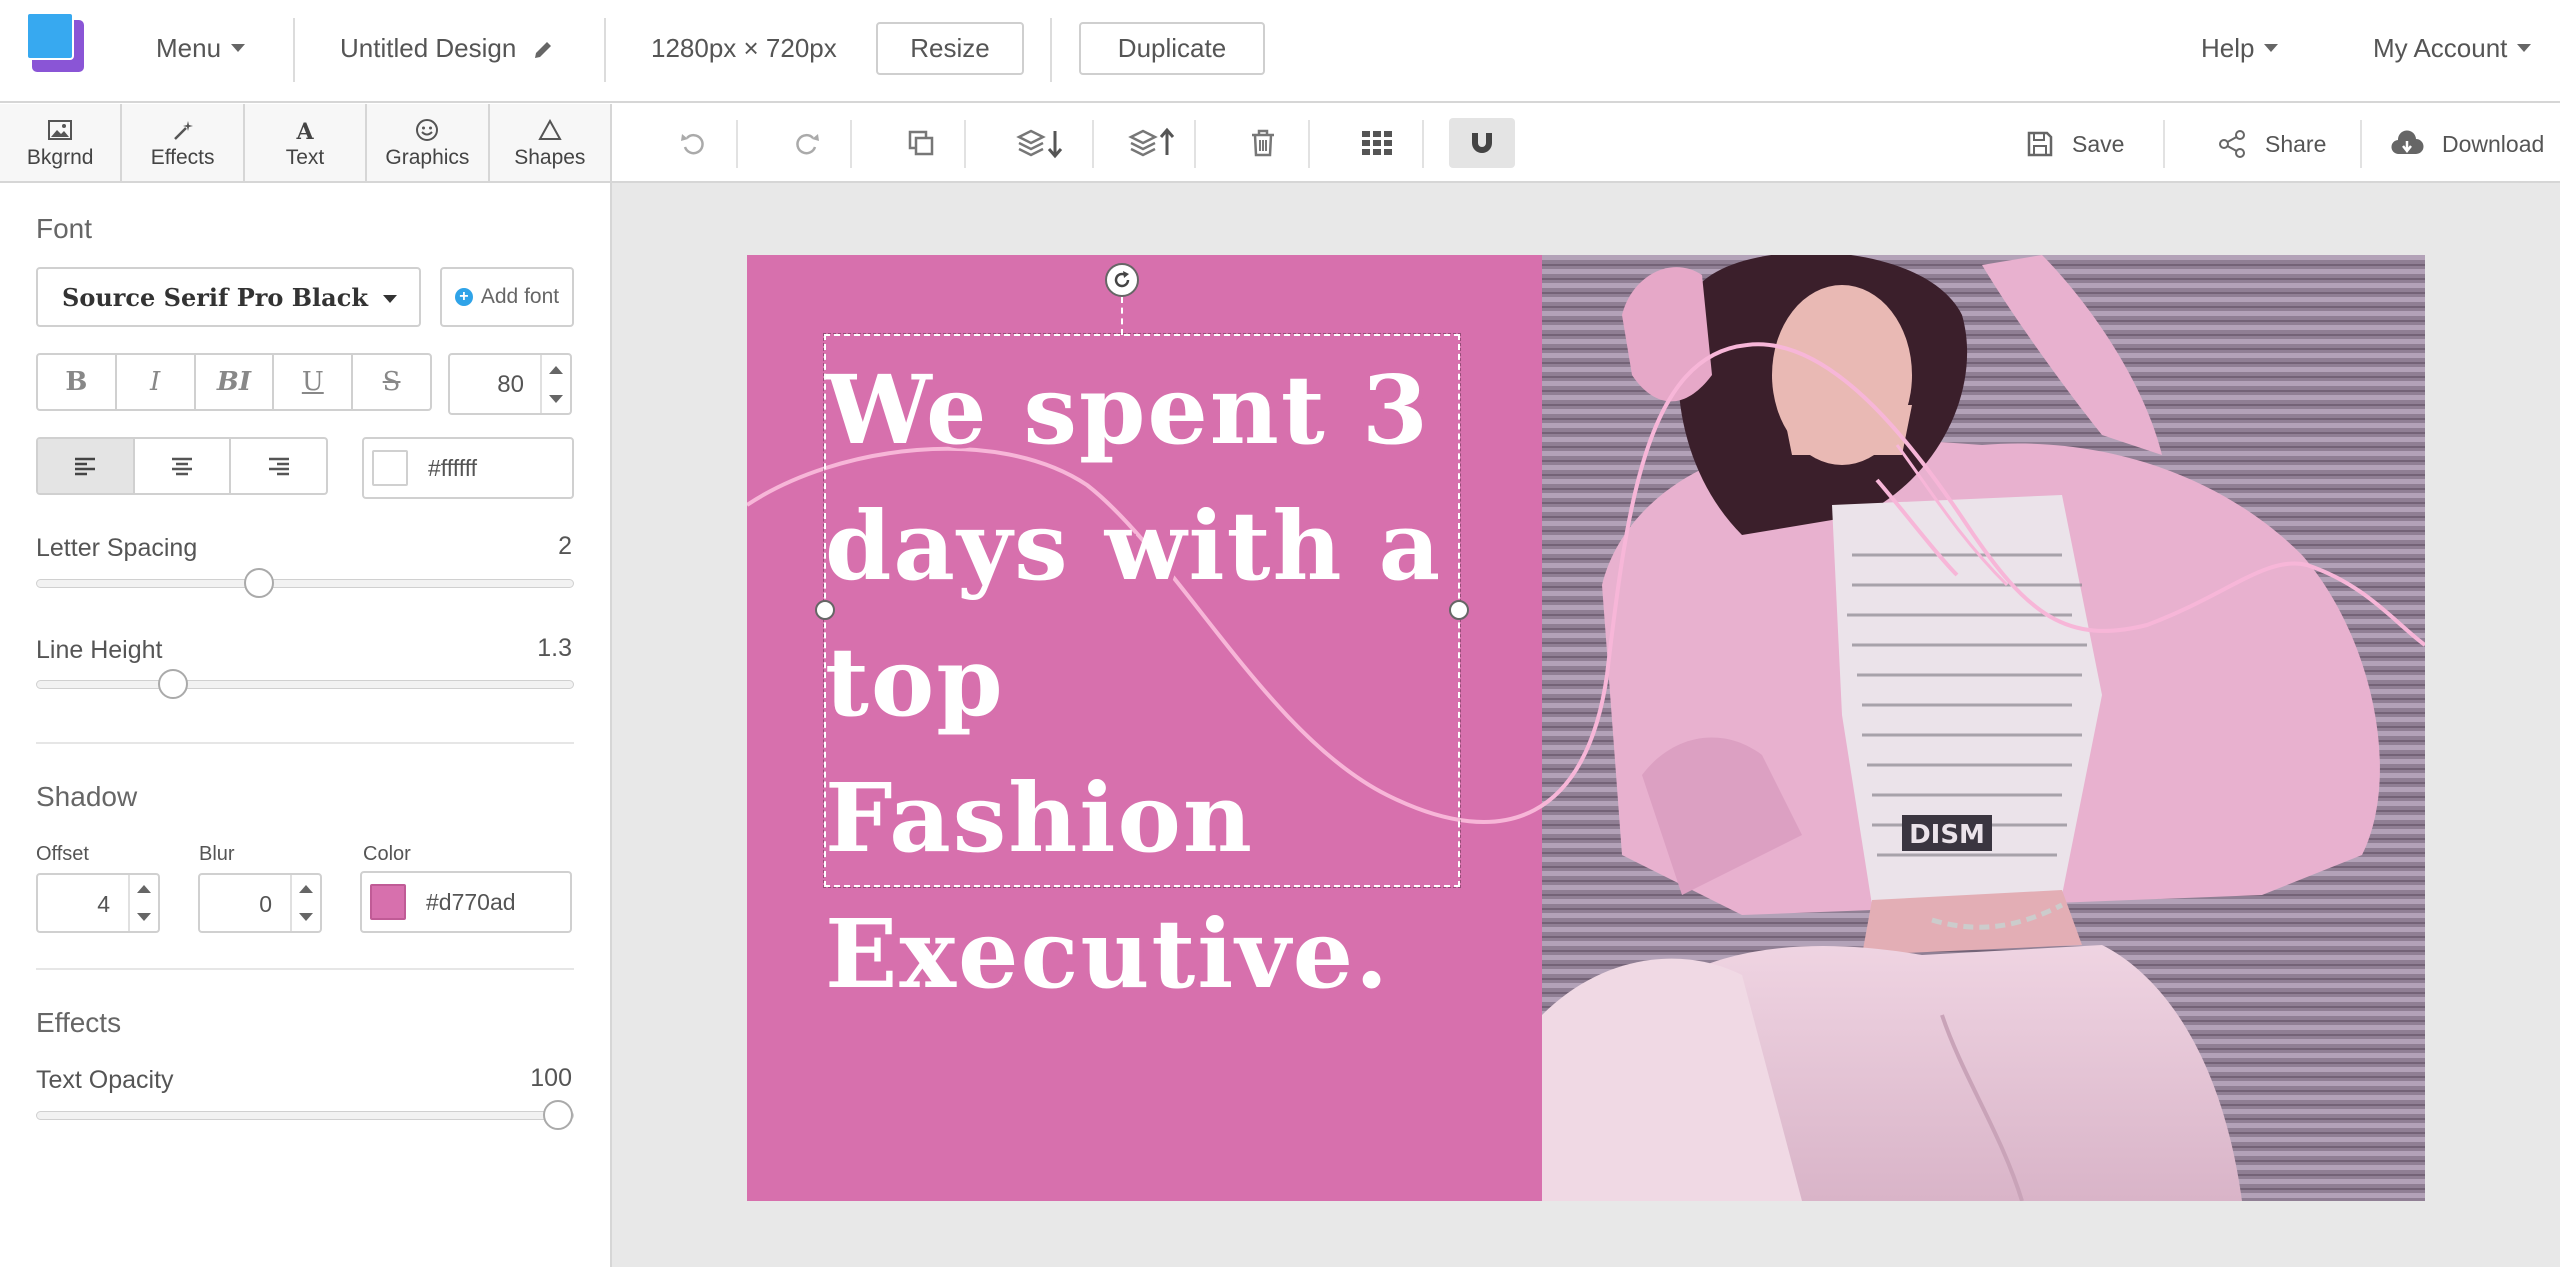 The width and height of the screenshot is (2560, 1267). Describe the element at coordinates (189, 48) in the screenshot. I see `menu-label: Menu` at that location.